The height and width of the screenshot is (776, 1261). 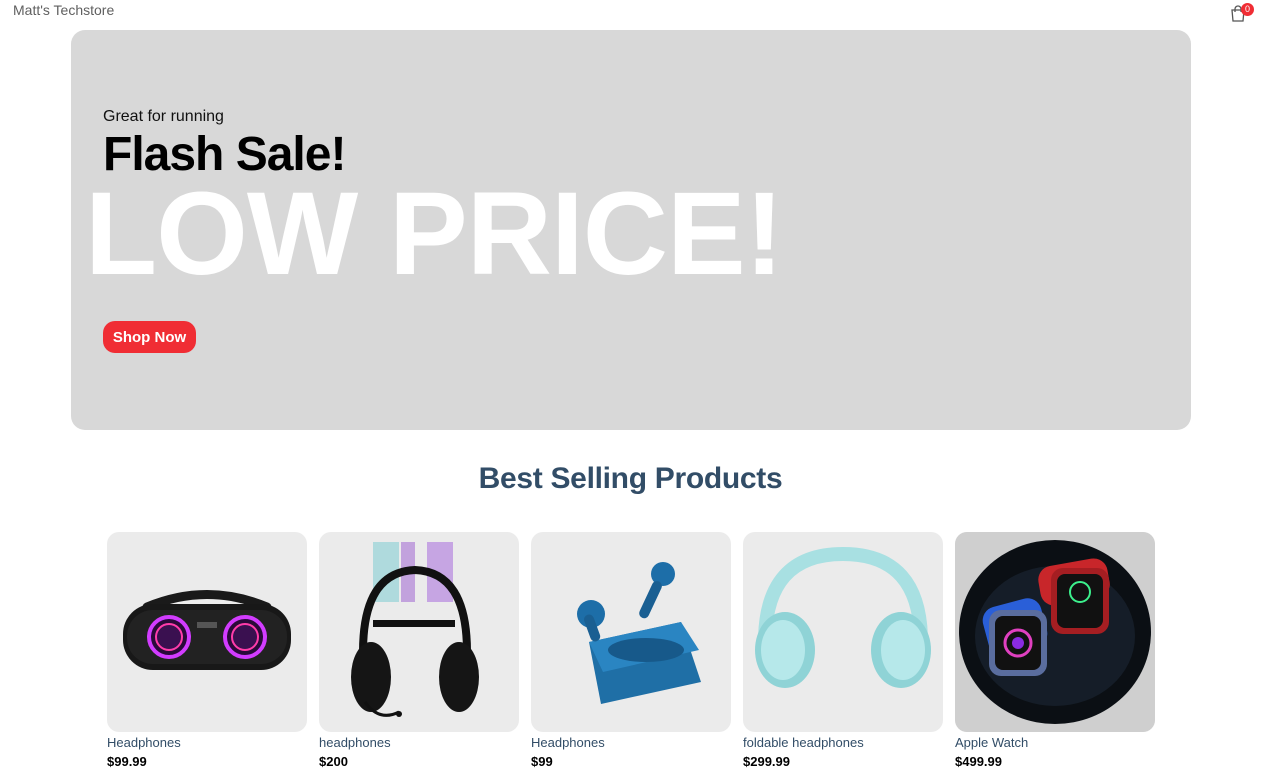 I want to click on shop-now-button: Shop Now, so click(x=149, y=337).